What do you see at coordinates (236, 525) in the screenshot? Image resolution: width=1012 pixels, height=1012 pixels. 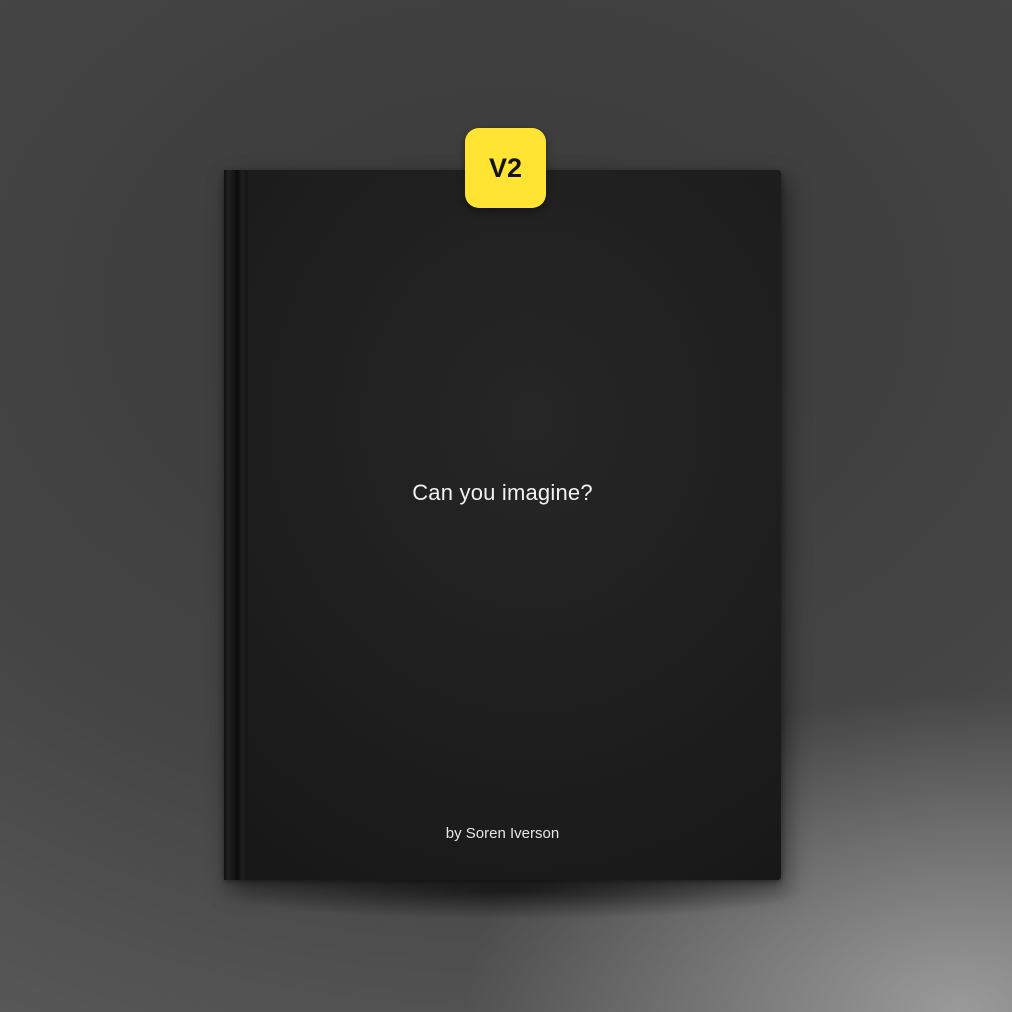 I see `book-spine` at bounding box center [236, 525].